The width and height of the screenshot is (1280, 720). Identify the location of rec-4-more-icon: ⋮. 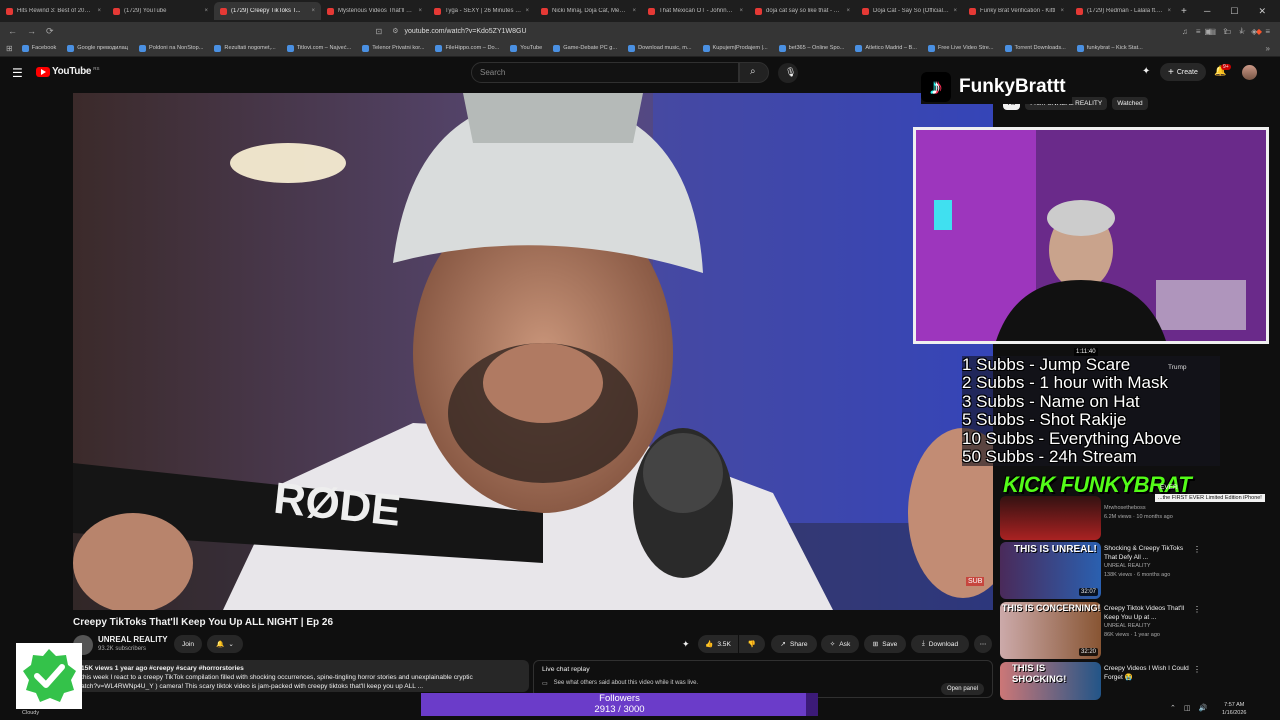
(1197, 669).